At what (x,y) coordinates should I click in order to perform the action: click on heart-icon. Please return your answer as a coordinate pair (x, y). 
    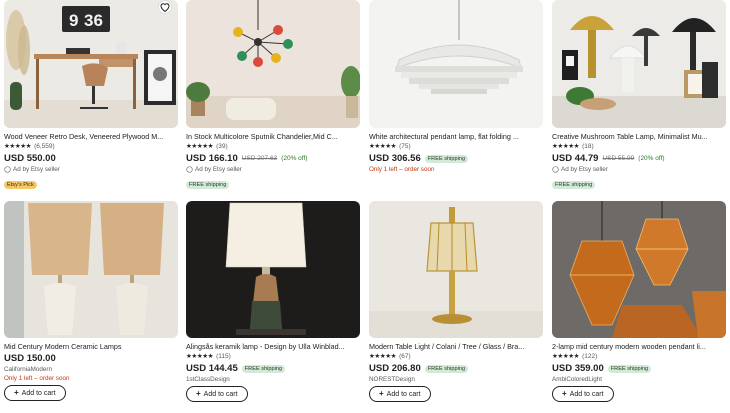
    Looking at the image, I should click on (165, 8).